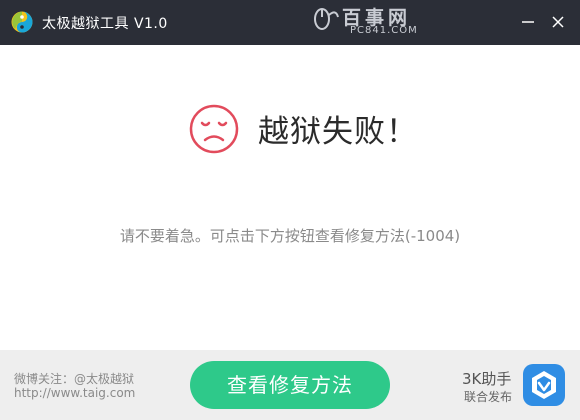 The image size is (580, 420). Describe the element at coordinates (488, 397) in the screenshot. I see `helper-subtitle: 联合发布` at that location.